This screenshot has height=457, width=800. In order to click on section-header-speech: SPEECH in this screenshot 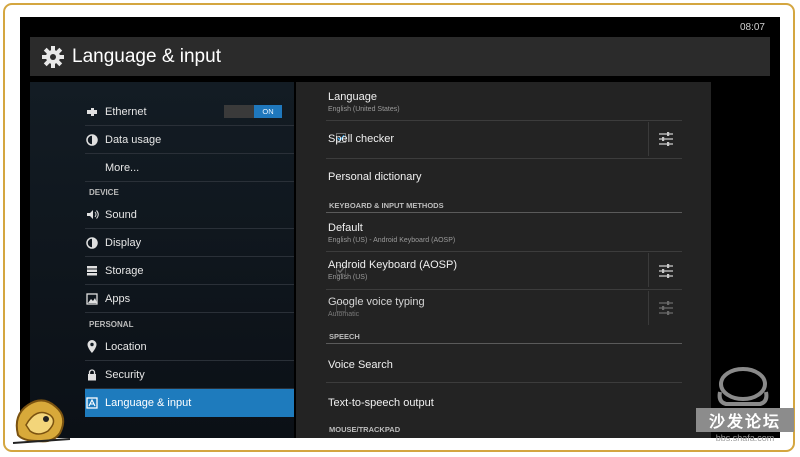, I will do `click(344, 336)`.